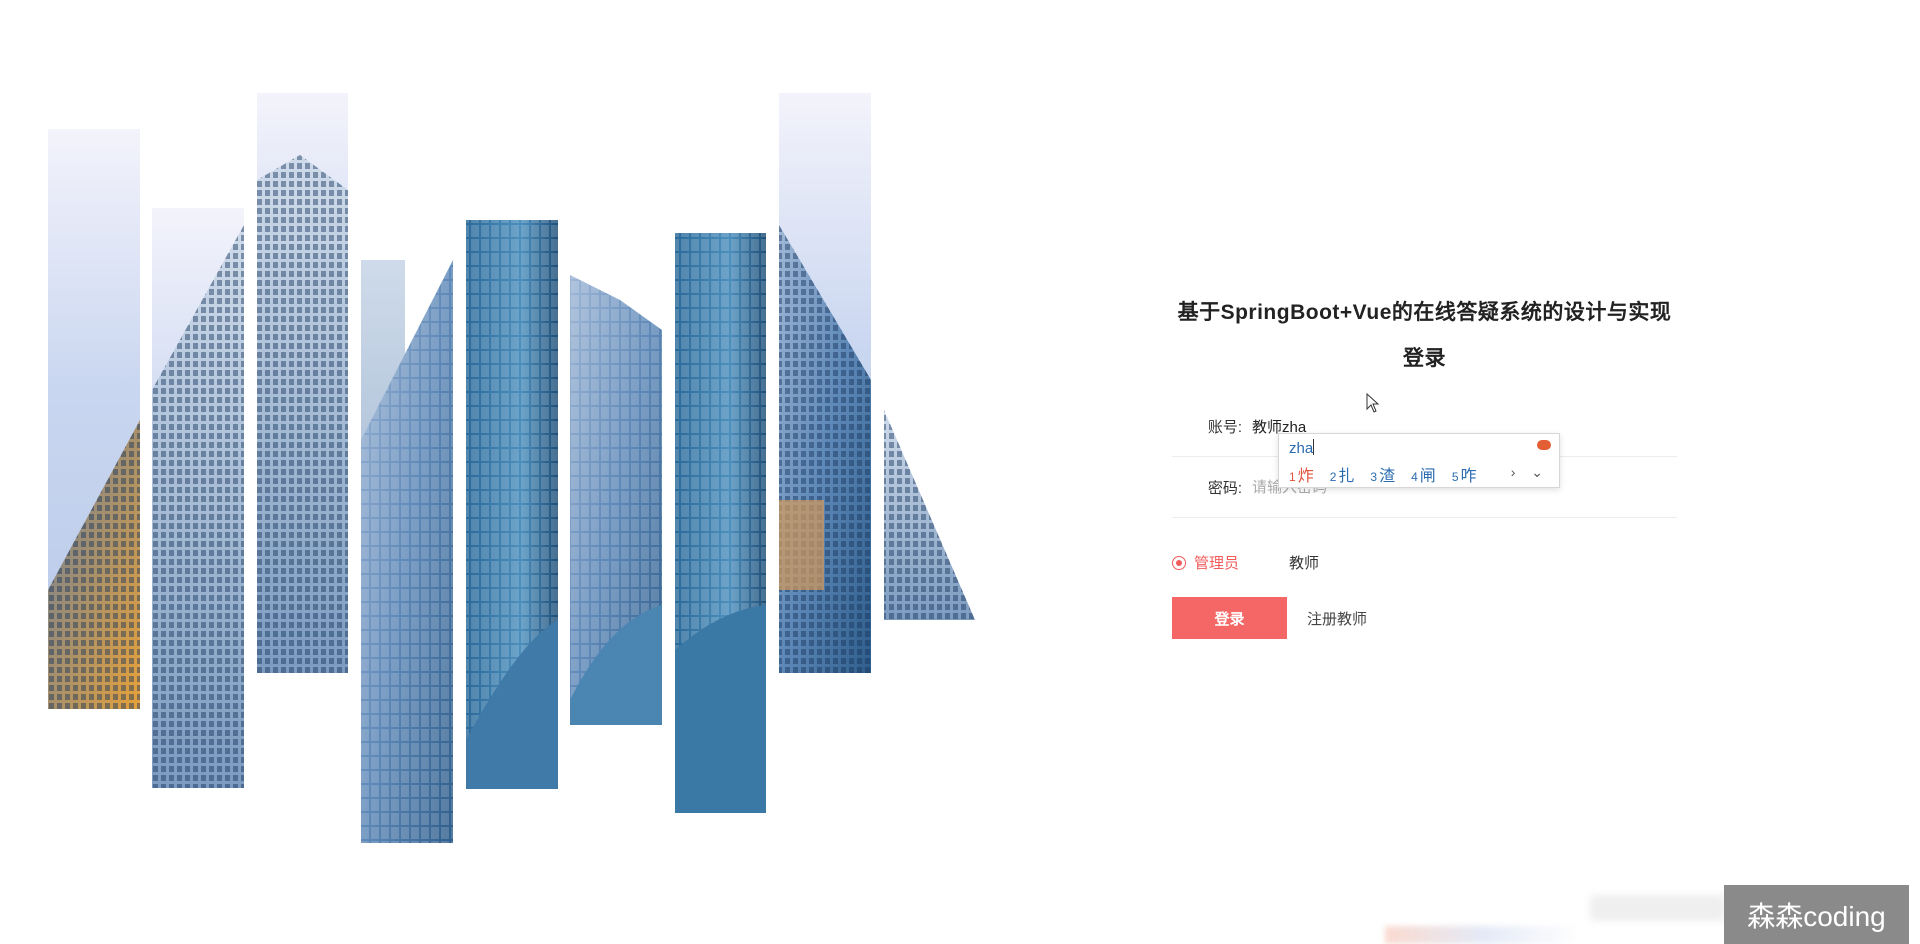  Describe the element at coordinates (1816, 914) in the screenshot. I see `watermark: 森森coding` at that location.